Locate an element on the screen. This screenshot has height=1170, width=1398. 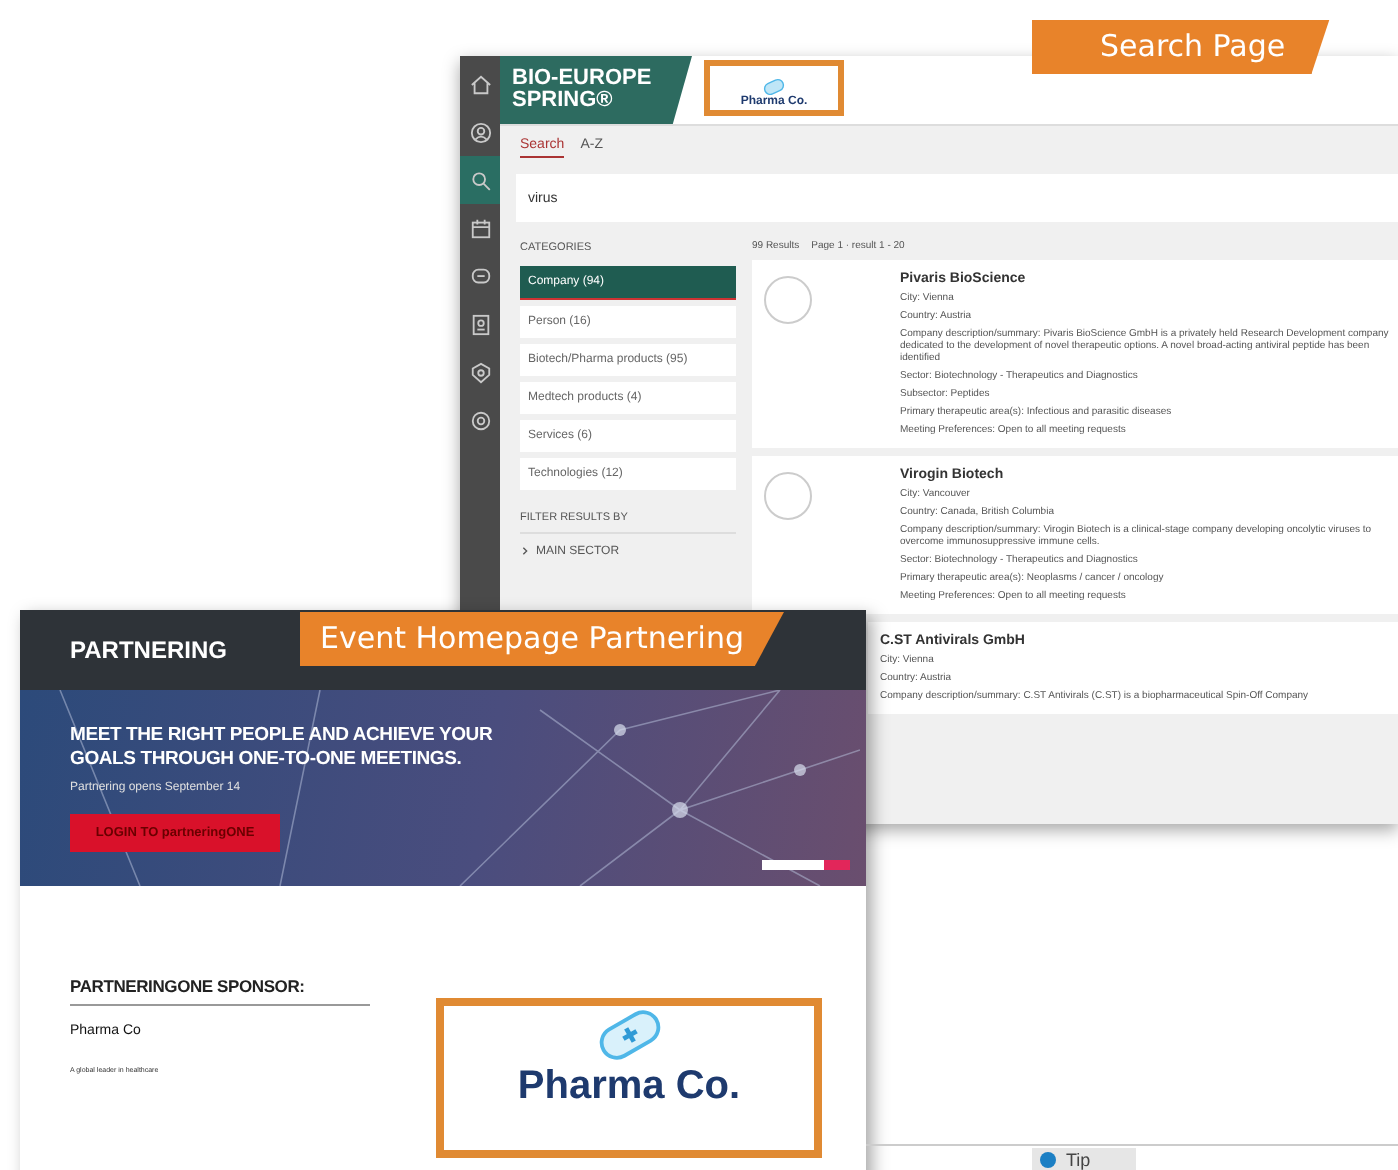
banner-headline: MEET THE RIGHT PEOPLE AND ACHIEVE YOUR GOALS THROUGH ONE-TO-ONE MEETINGS. is located at coordinates (282, 748).